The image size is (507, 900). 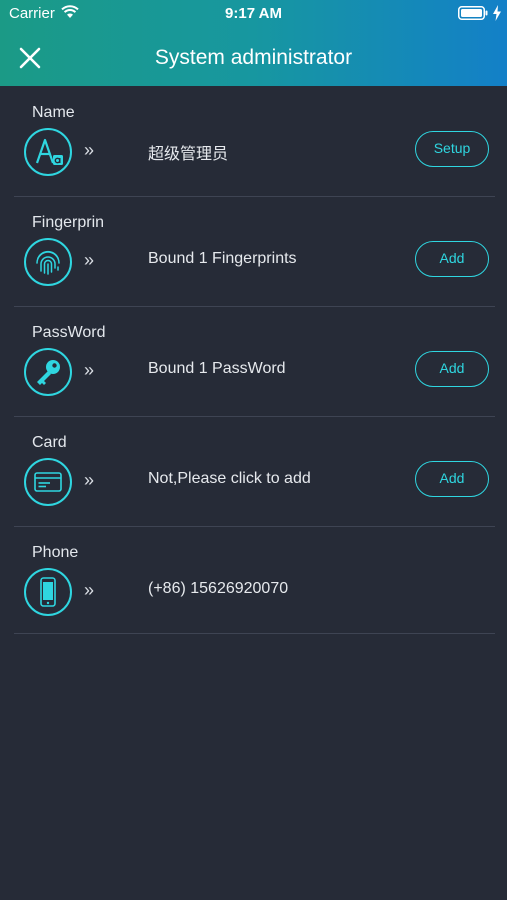 What do you see at coordinates (69, 332) in the screenshot?
I see `password-label: PassWord` at bounding box center [69, 332].